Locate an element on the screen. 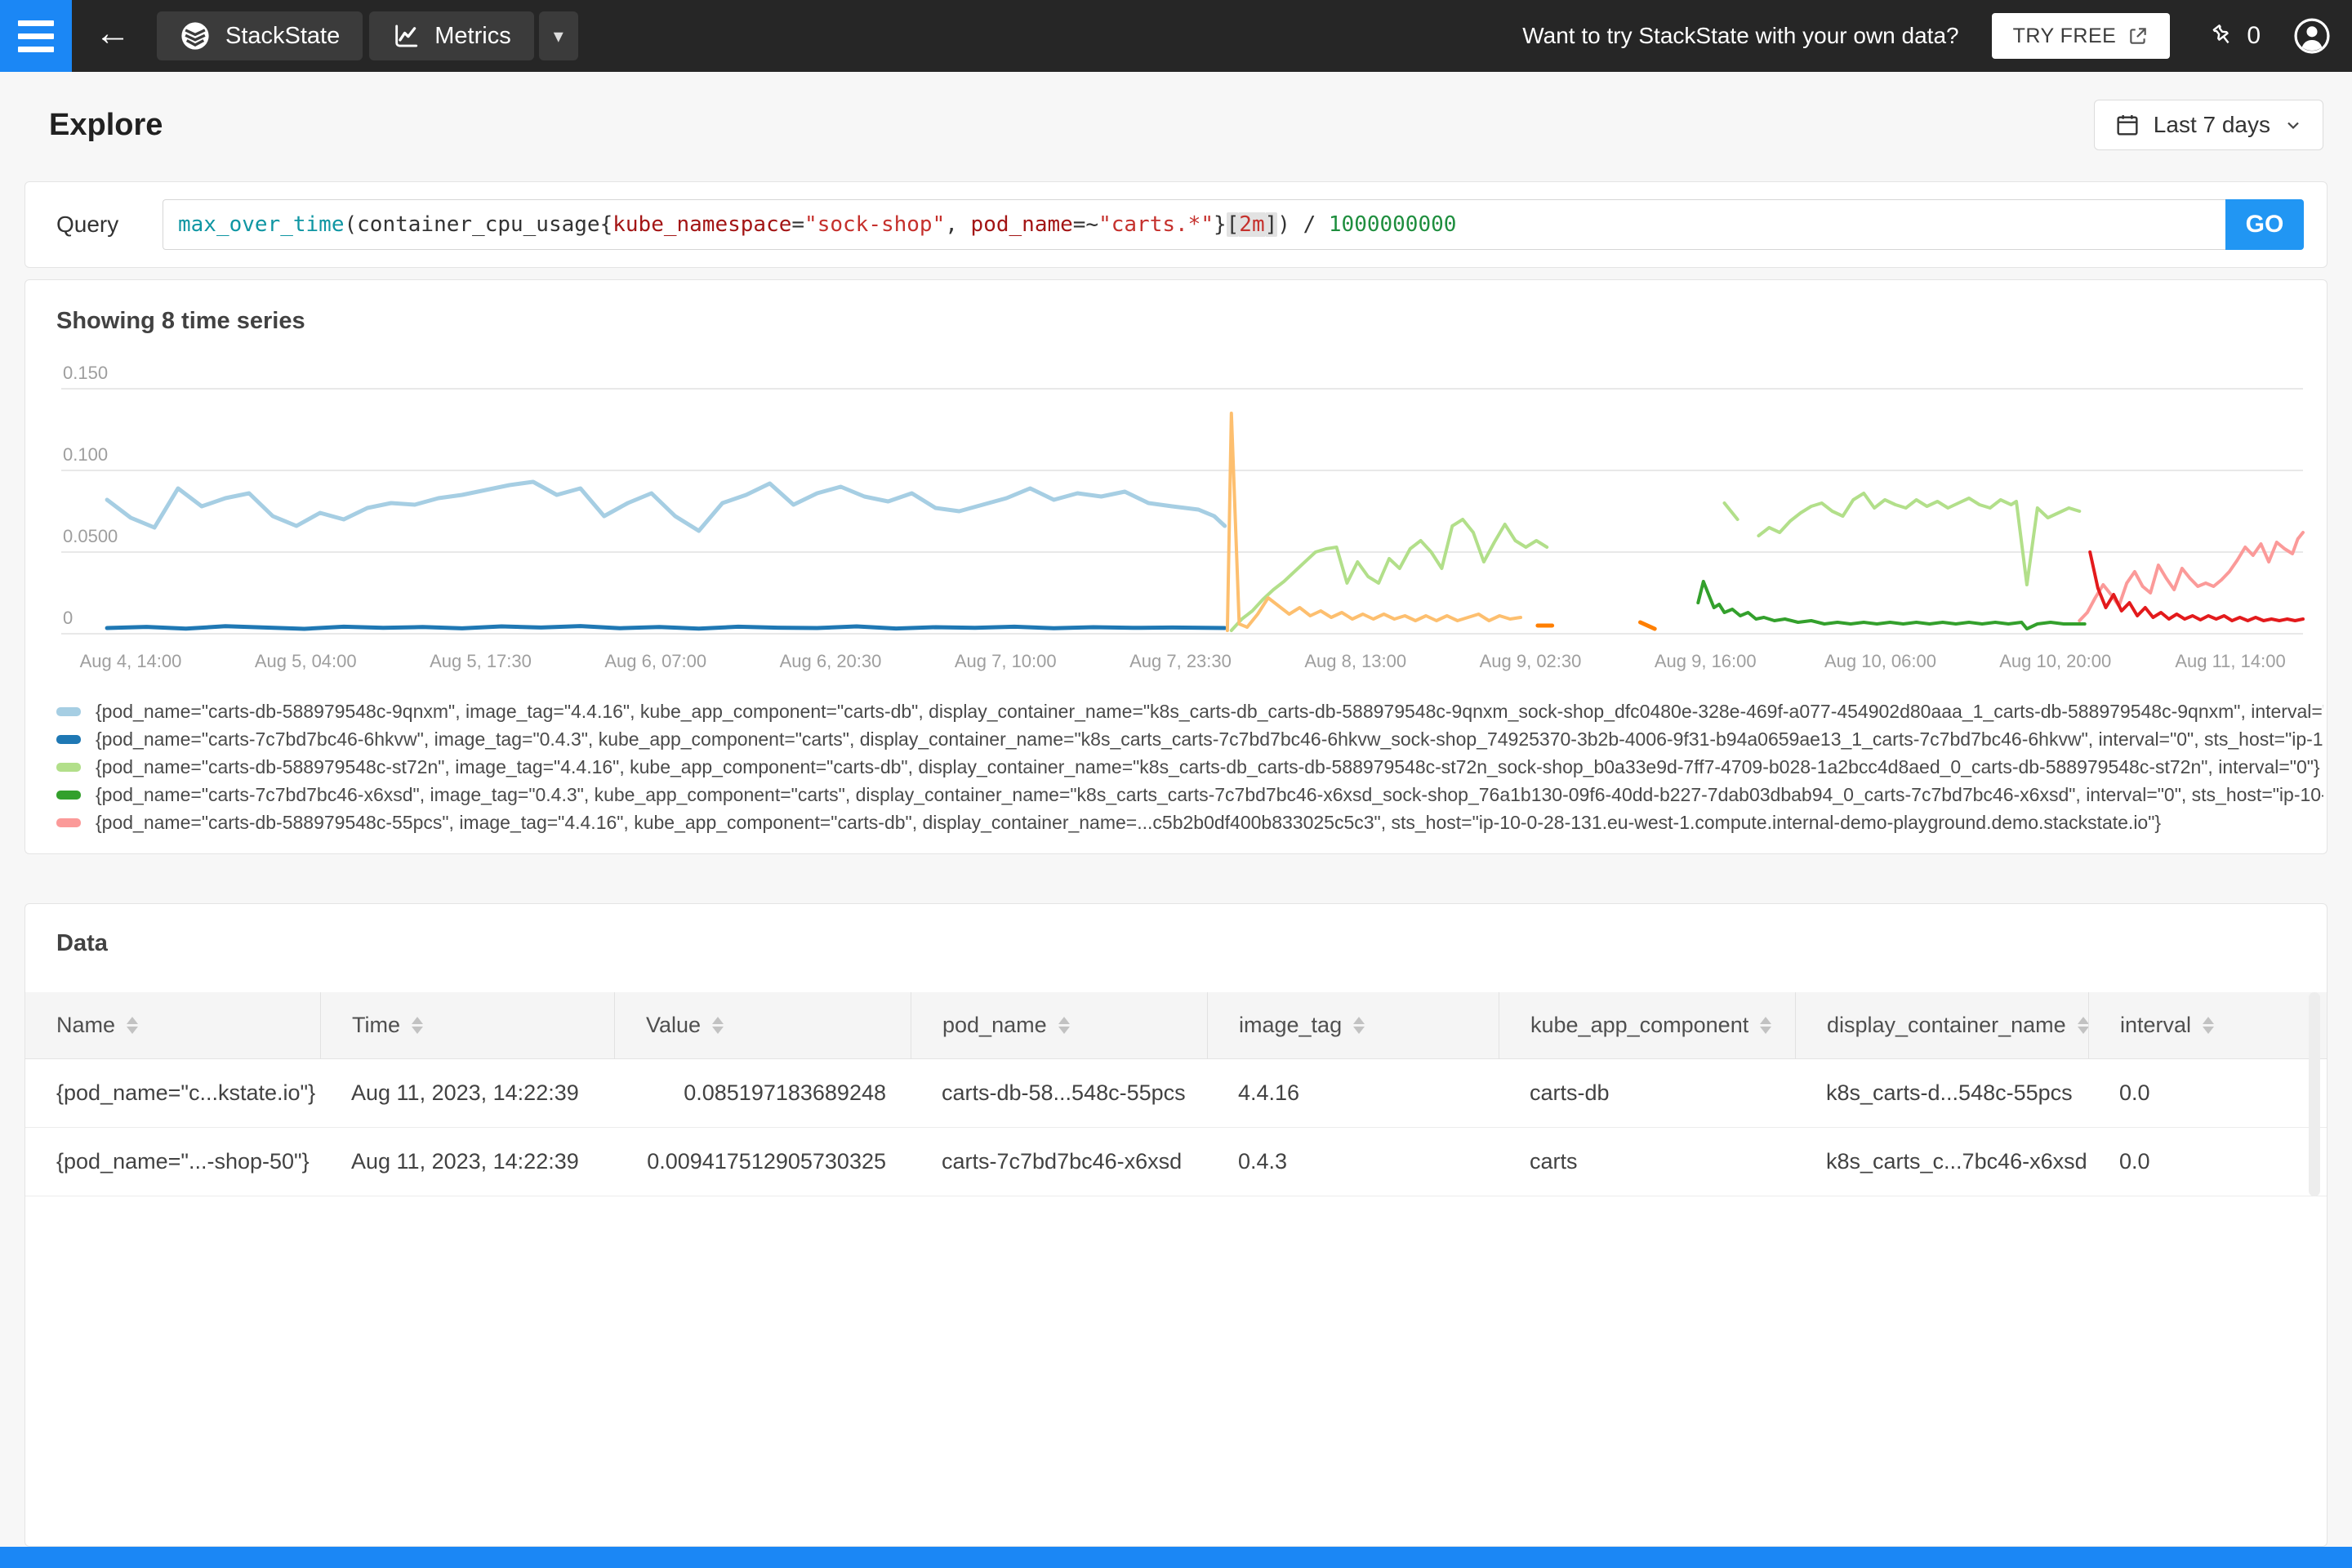  column-header-label: image_tag is located at coordinates (1291, 1025).